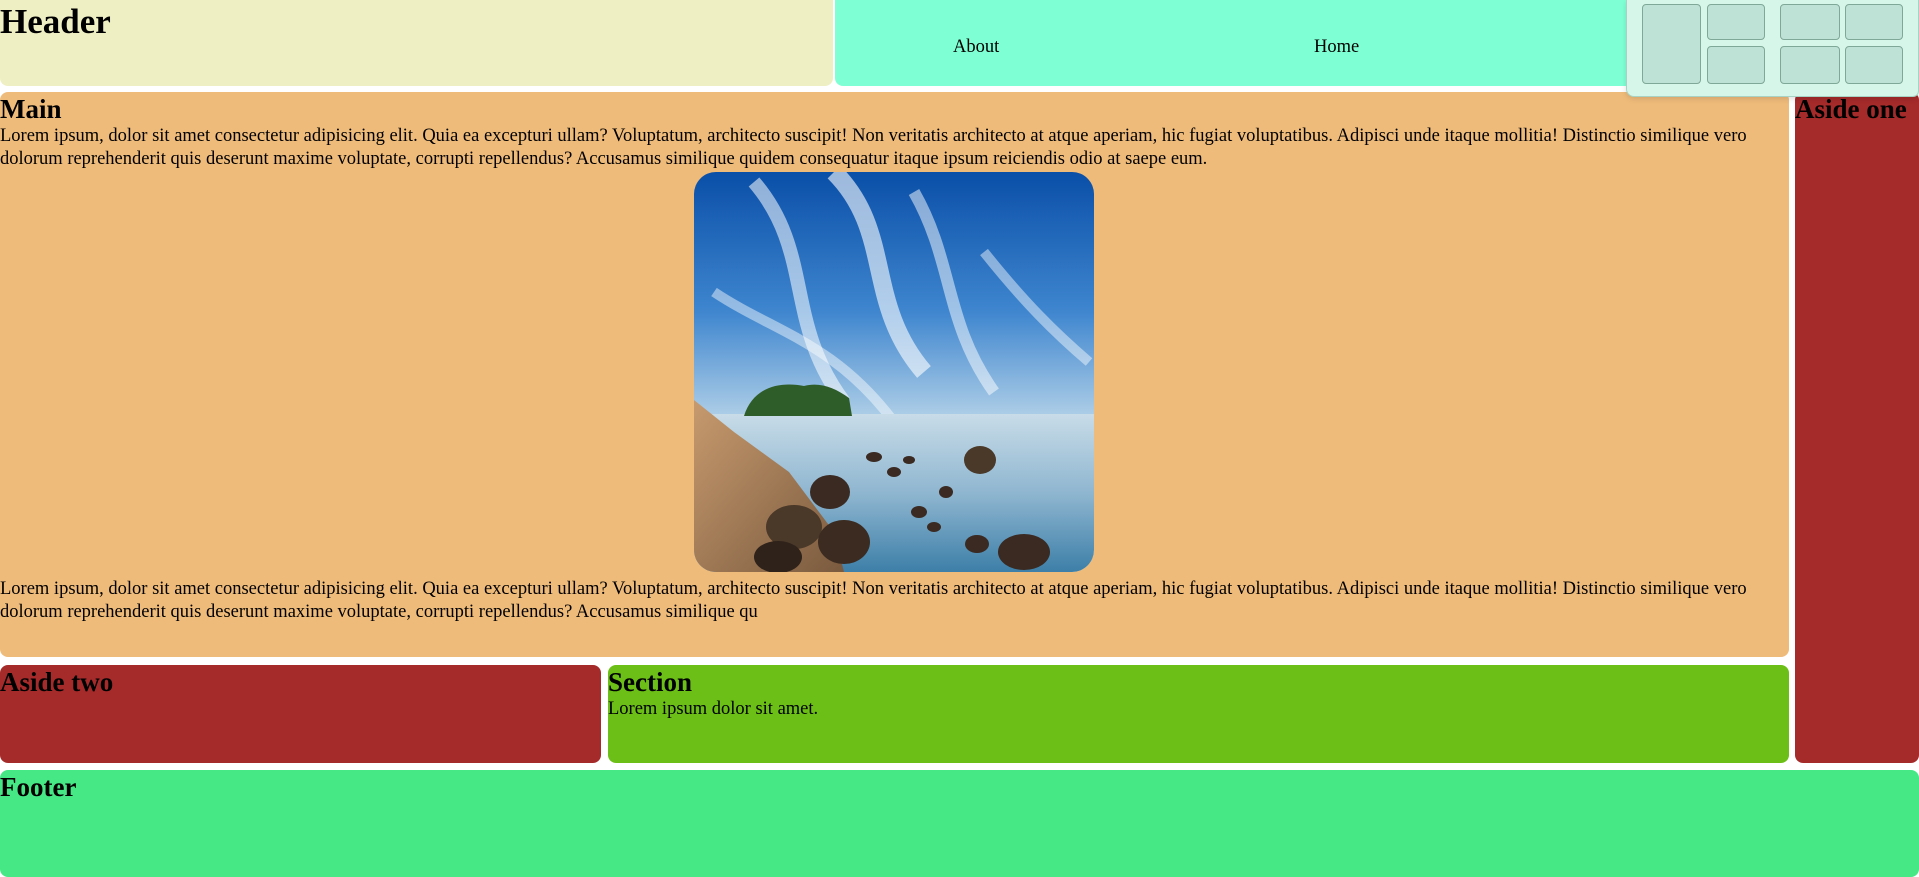 The height and width of the screenshot is (877, 1919). I want to click on aside-one: Aside one, so click(1857, 427).